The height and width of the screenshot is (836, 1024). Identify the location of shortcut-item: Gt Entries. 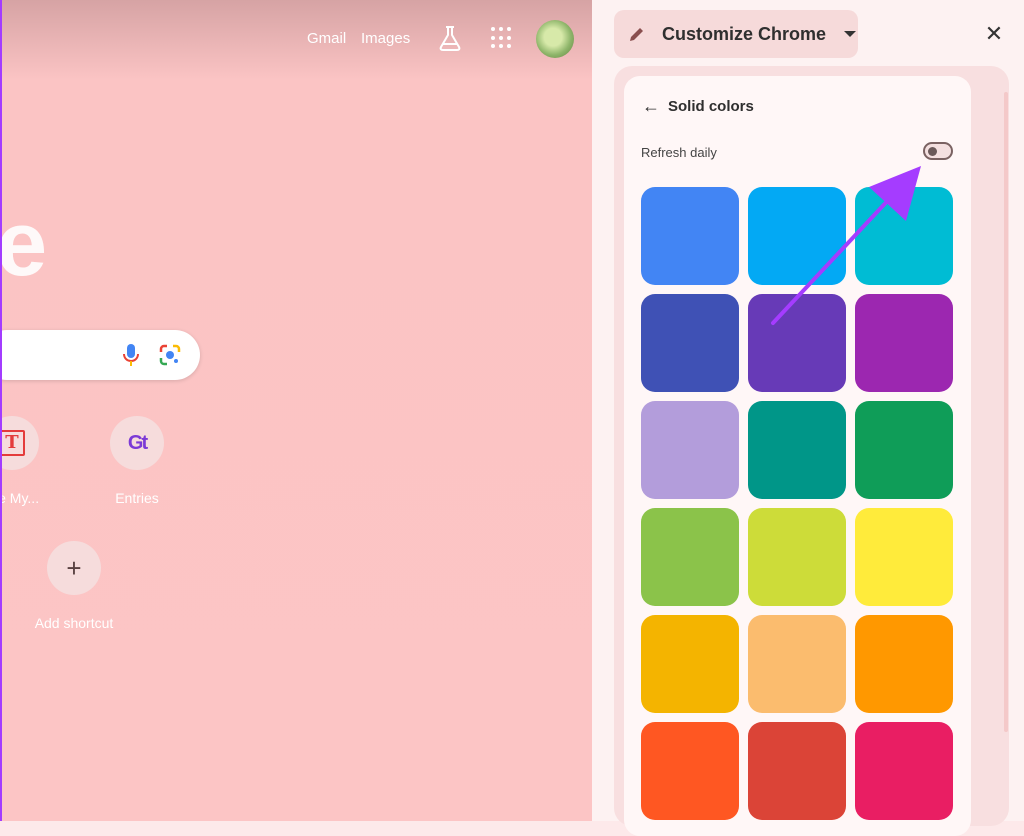
(137, 461).